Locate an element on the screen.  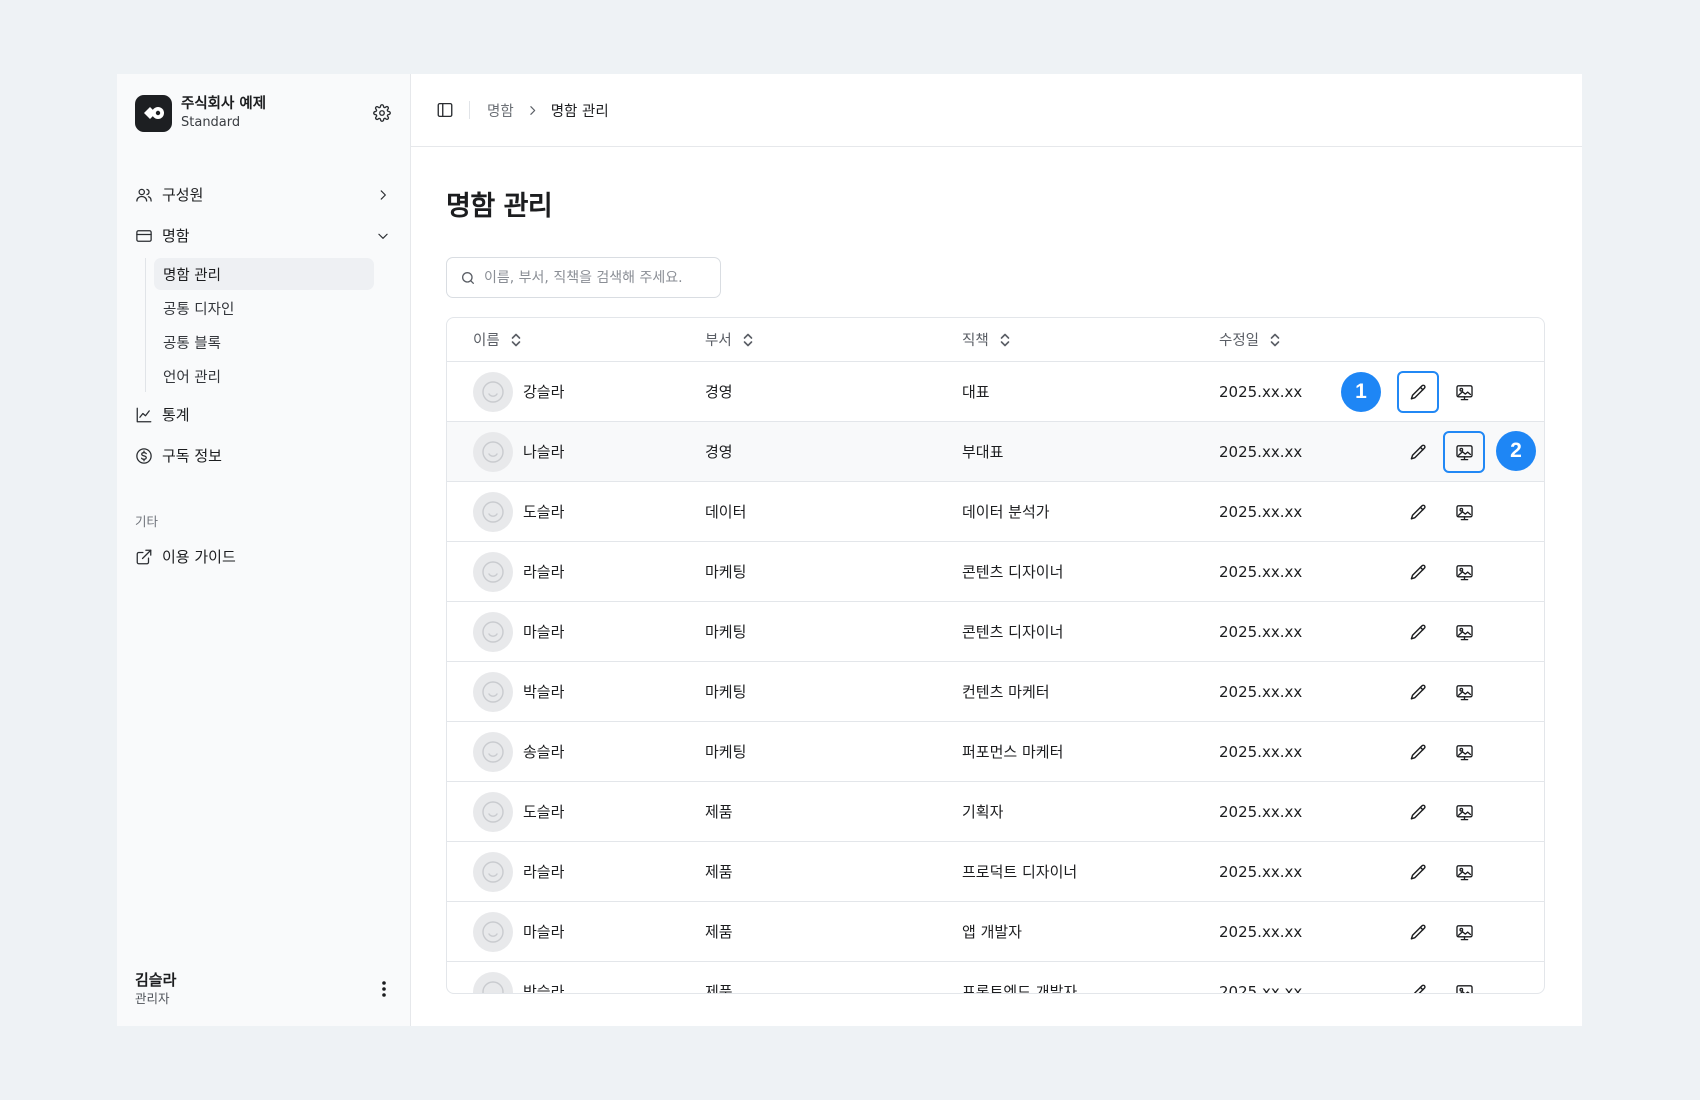
sidebar-item-stats: 통계 is located at coordinates (264, 414).